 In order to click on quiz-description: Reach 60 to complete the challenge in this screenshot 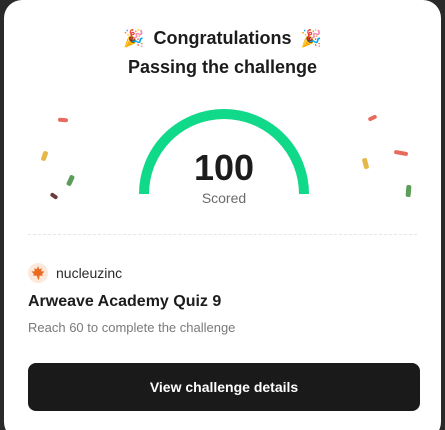, I will do `click(132, 327)`.